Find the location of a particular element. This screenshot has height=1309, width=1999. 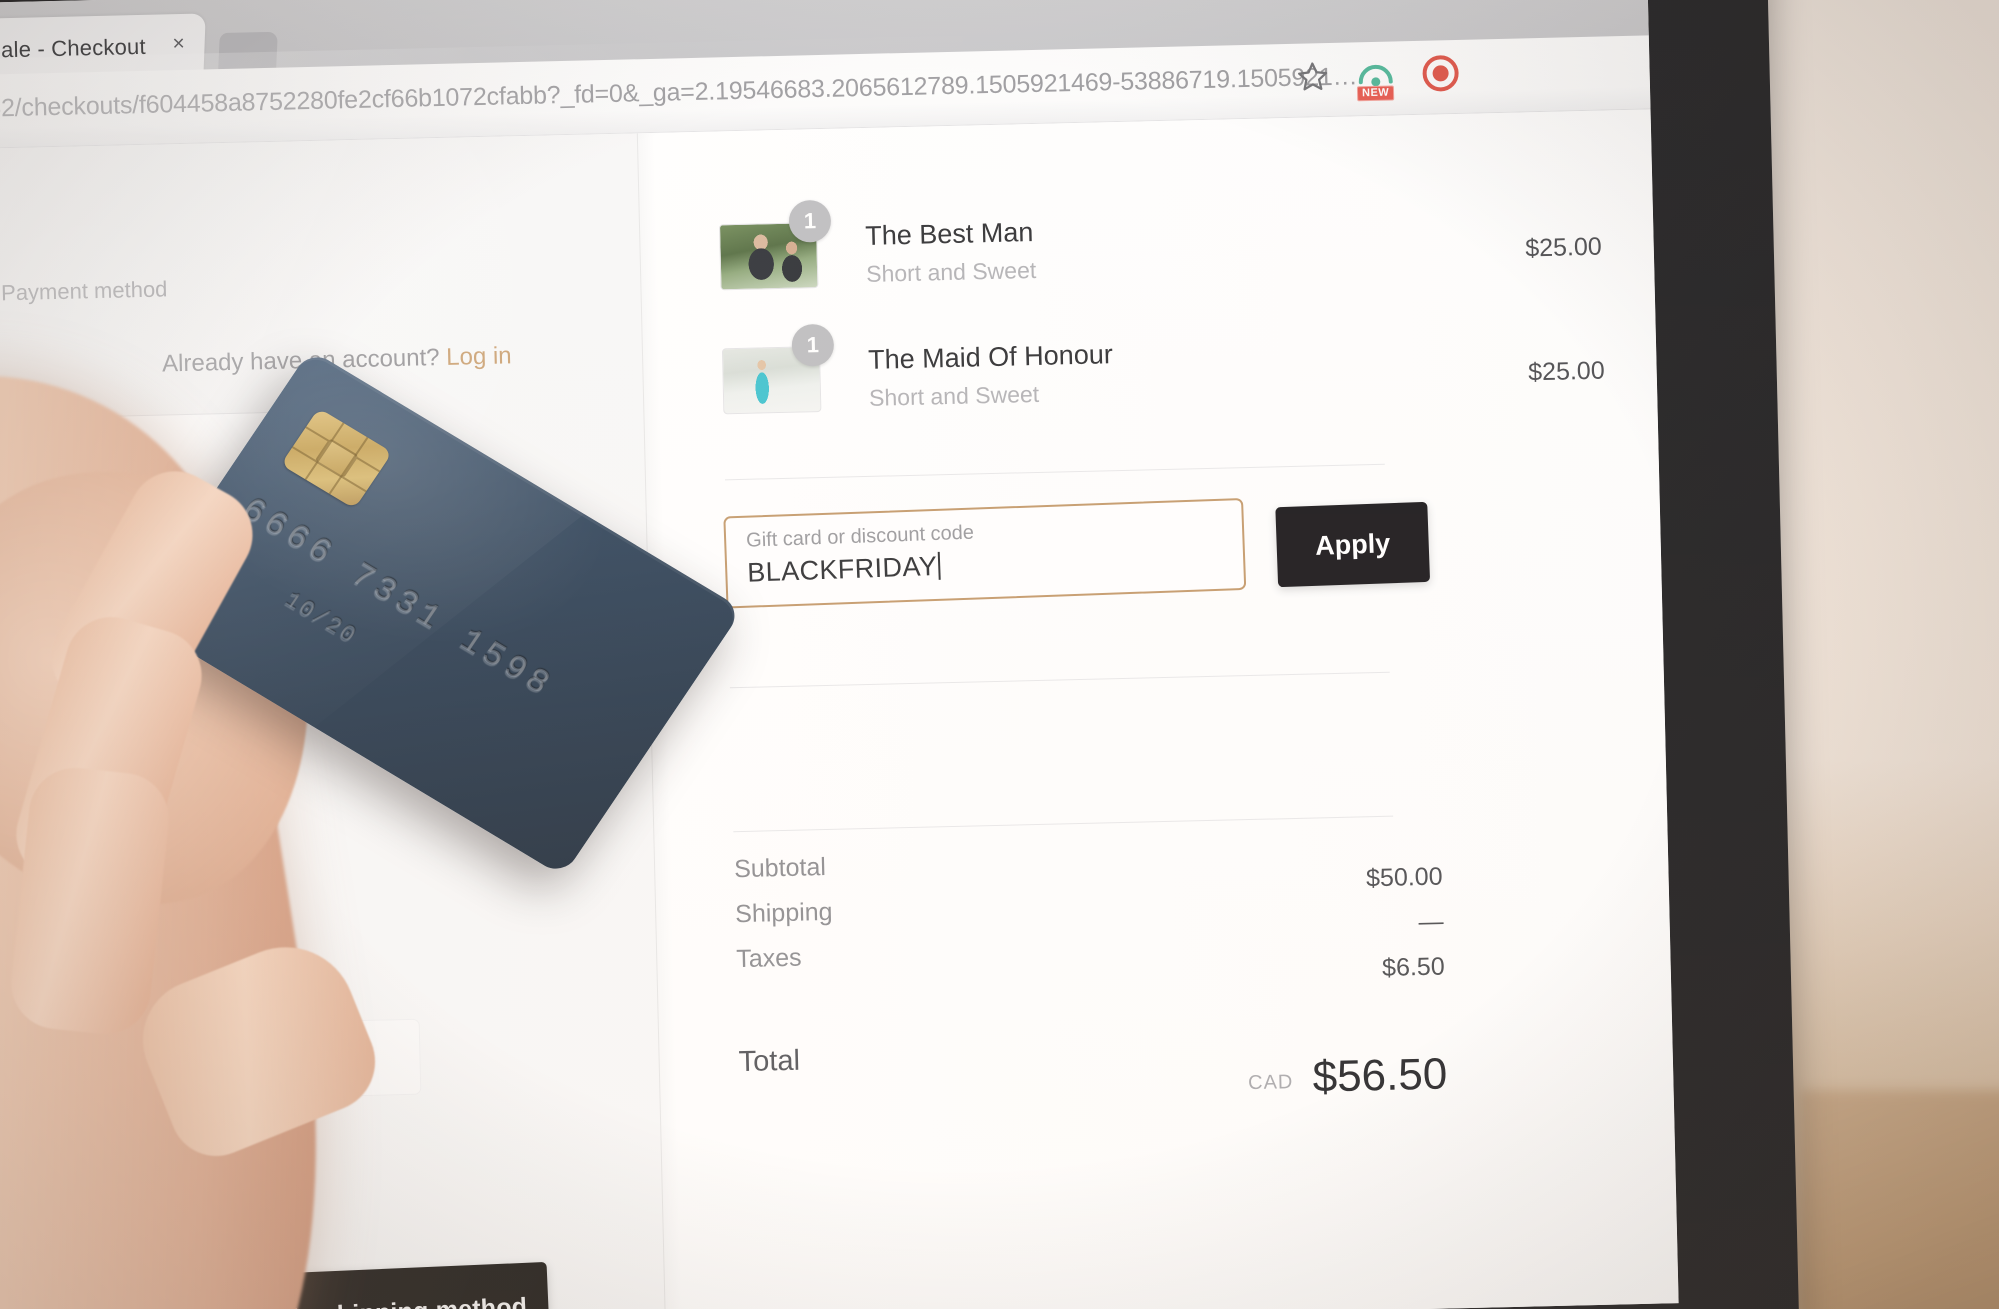

total-amount: $56.50 is located at coordinates (1380, 1075).